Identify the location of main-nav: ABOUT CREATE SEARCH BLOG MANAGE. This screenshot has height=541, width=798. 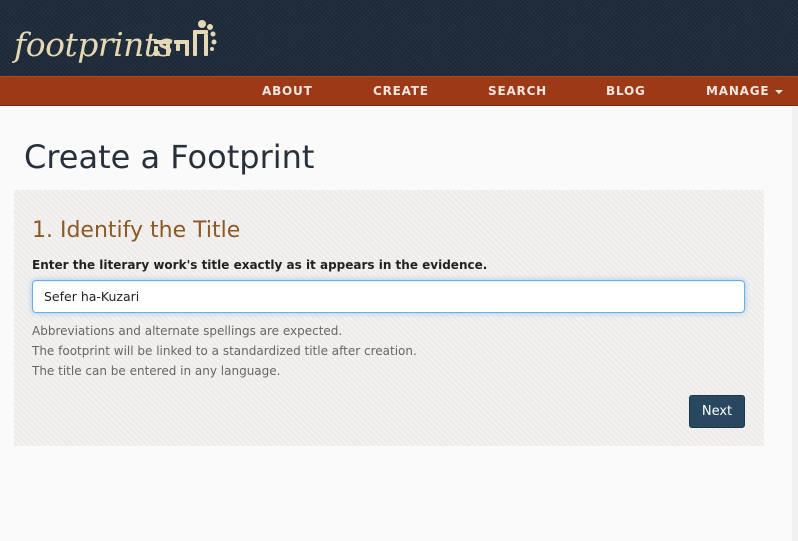
(399, 91).